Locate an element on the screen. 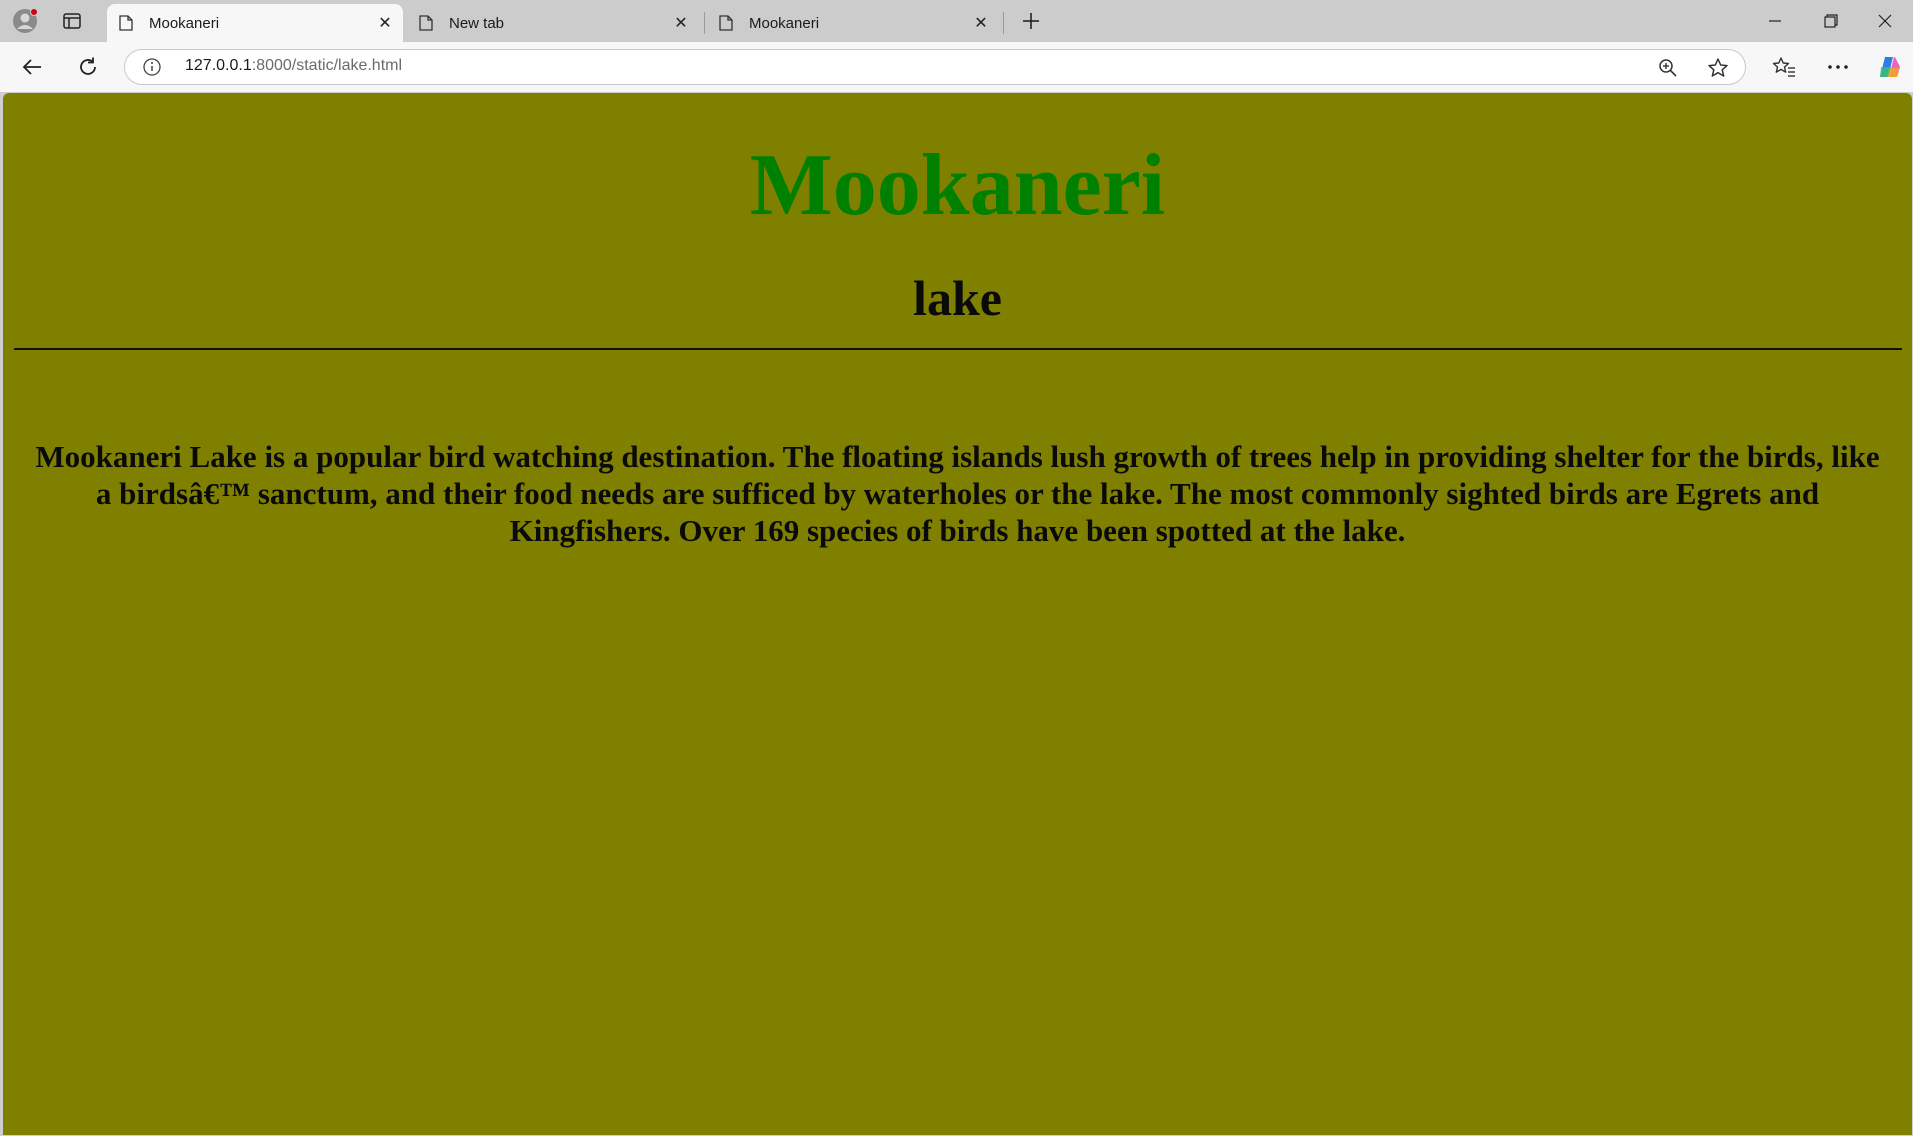  window-close-button is located at coordinates (1885, 21).